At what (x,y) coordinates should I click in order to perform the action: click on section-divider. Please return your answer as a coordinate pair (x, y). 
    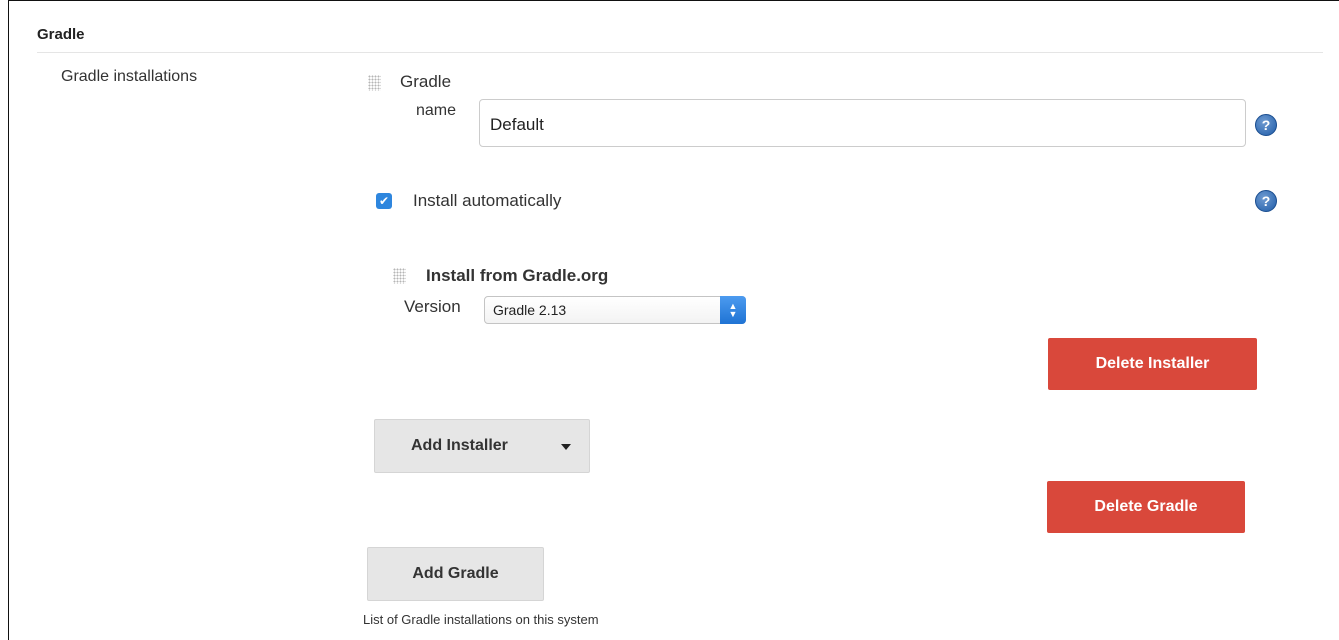
    Looking at the image, I should click on (680, 52).